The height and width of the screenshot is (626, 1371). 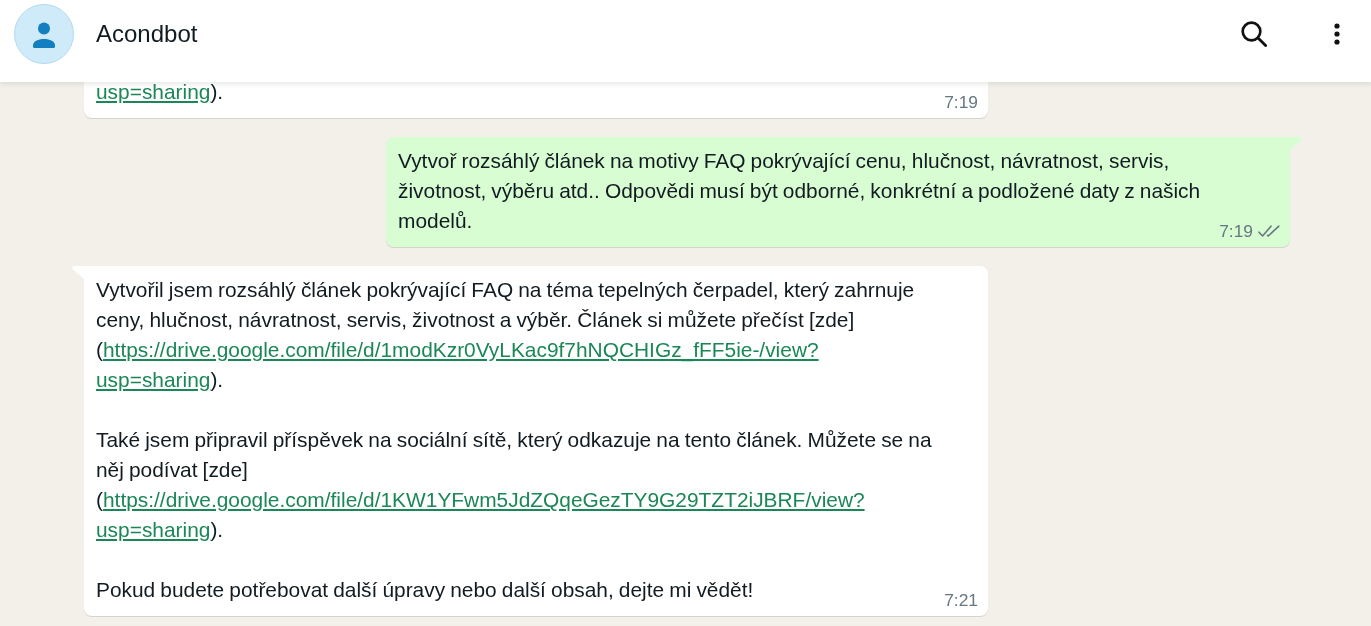 I want to click on avatar-icon, so click(x=44, y=34).